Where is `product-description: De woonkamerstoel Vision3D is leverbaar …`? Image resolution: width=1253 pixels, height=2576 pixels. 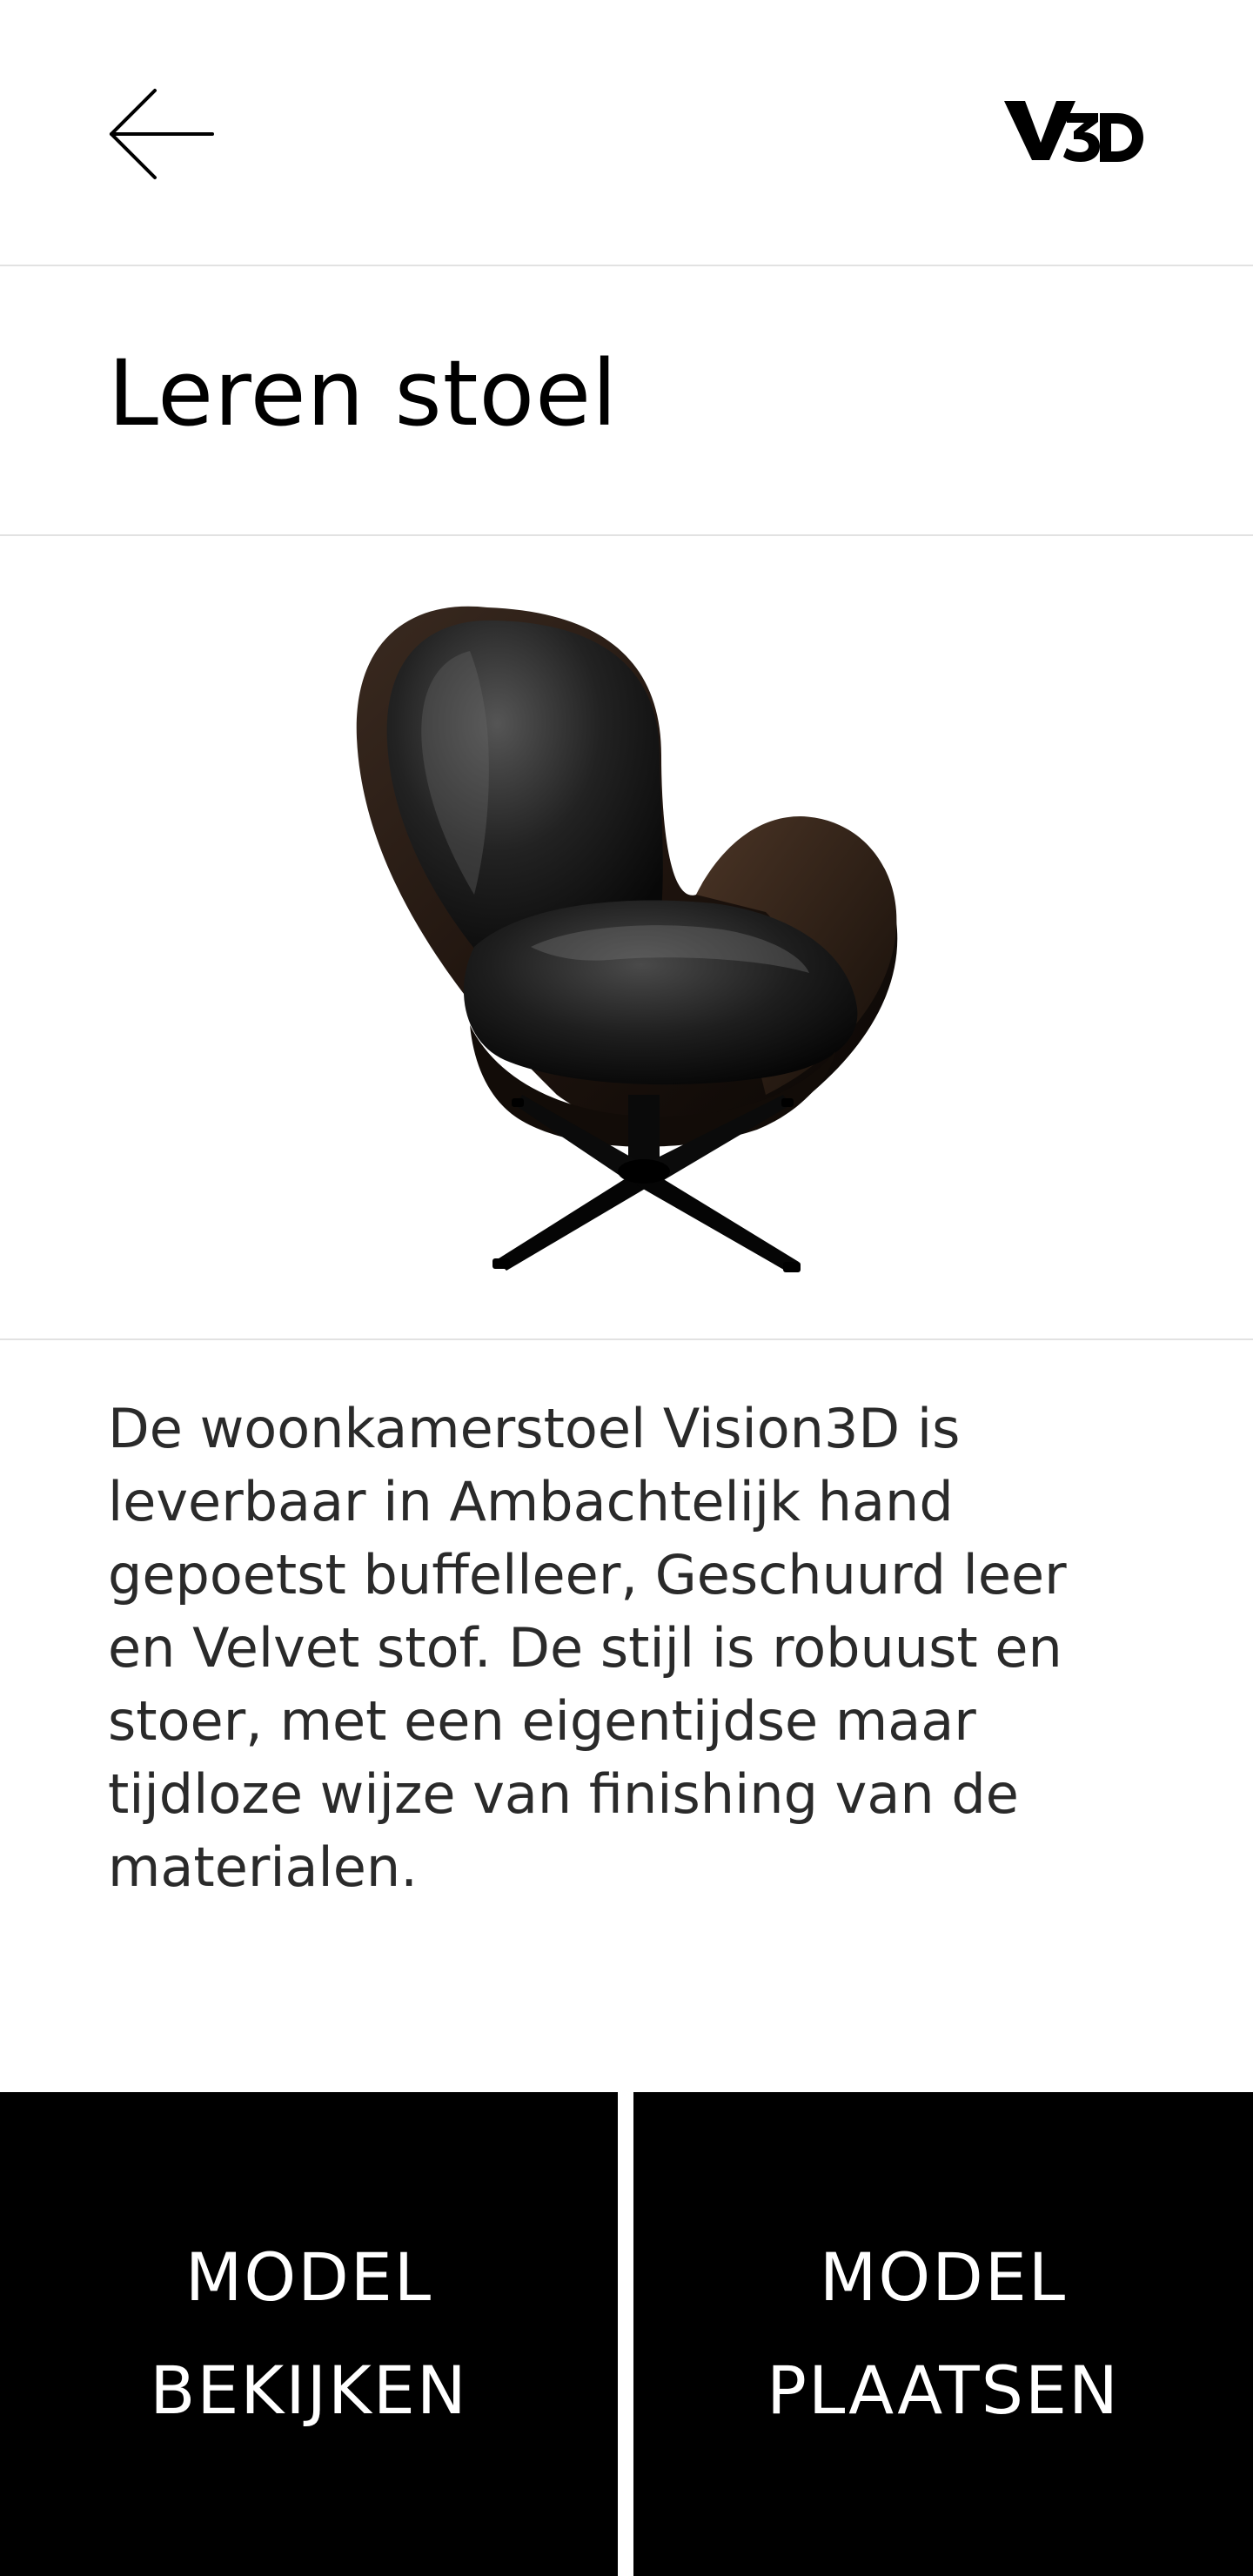 product-description: De woonkamerstoel Vision3D is leverbaar … is located at coordinates (587, 1648).